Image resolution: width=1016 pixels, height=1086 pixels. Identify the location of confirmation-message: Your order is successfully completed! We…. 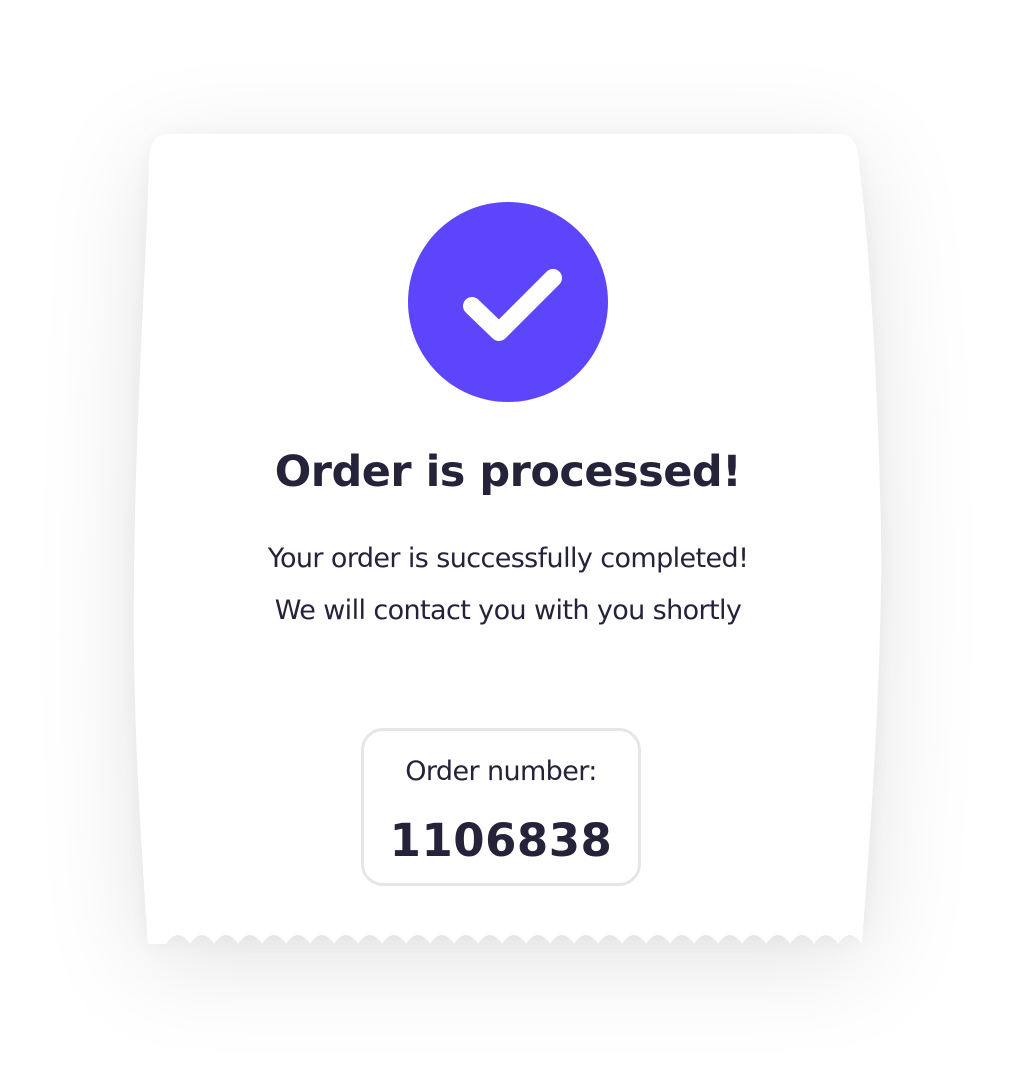
(508, 584).